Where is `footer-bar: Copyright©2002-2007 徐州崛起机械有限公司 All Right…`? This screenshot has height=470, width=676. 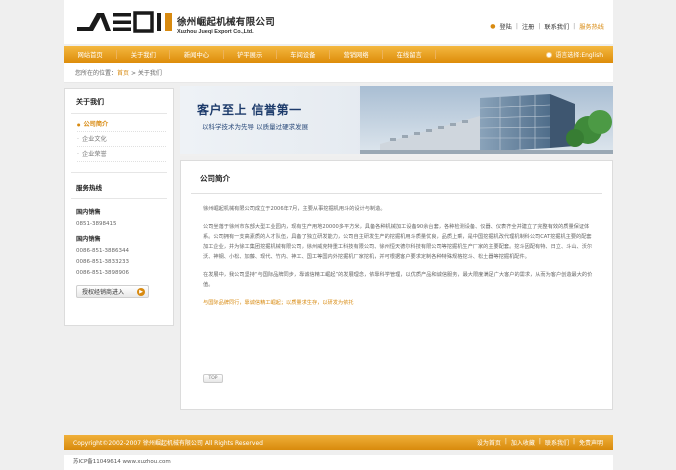 footer-bar: Copyright©2002-2007 徐州崛起机械有限公司 All Right… is located at coordinates (338, 442).